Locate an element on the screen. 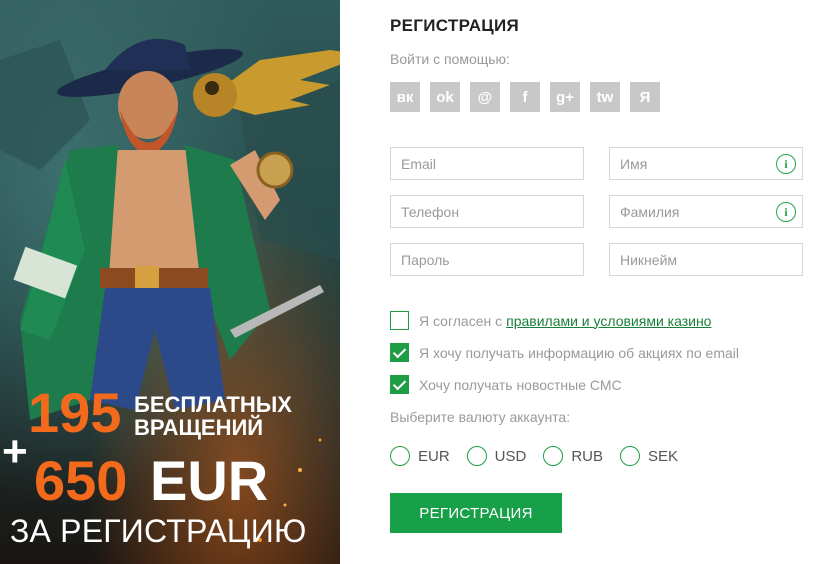 The width and height of the screenshot is (817, 564). phone-field-box is located at coordinates (487, 211).